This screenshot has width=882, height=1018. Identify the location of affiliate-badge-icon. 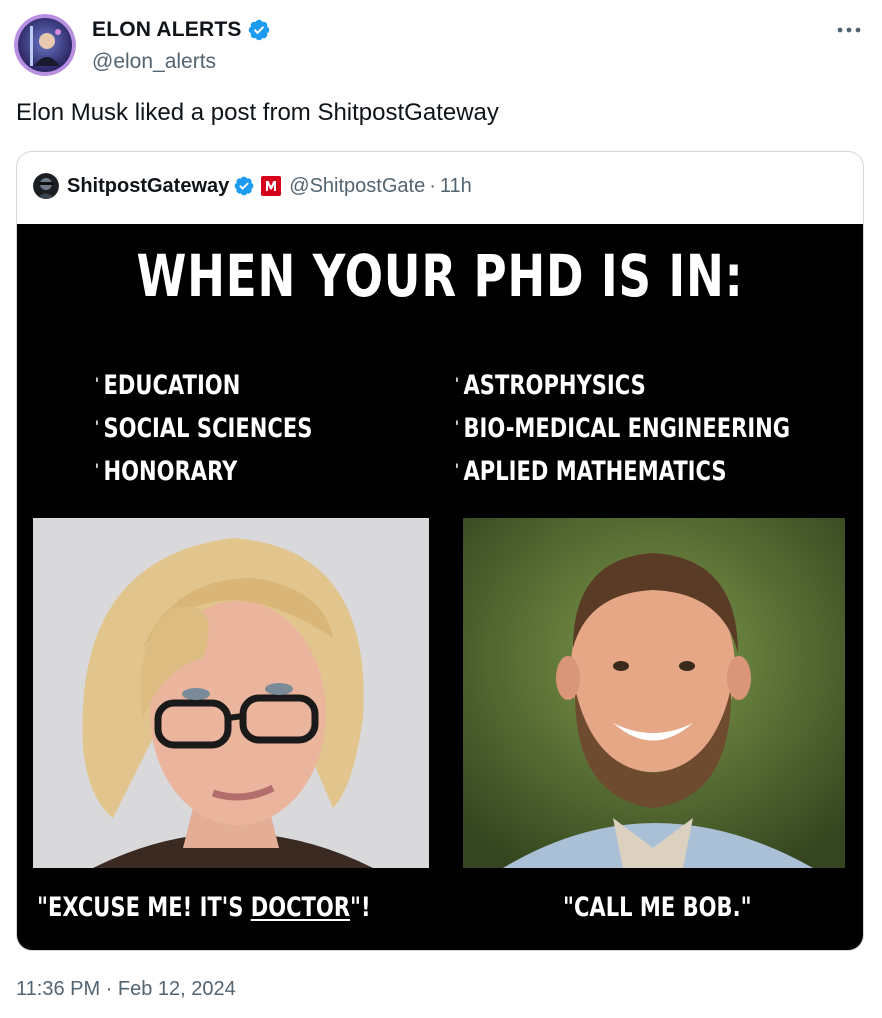
(271, 186).